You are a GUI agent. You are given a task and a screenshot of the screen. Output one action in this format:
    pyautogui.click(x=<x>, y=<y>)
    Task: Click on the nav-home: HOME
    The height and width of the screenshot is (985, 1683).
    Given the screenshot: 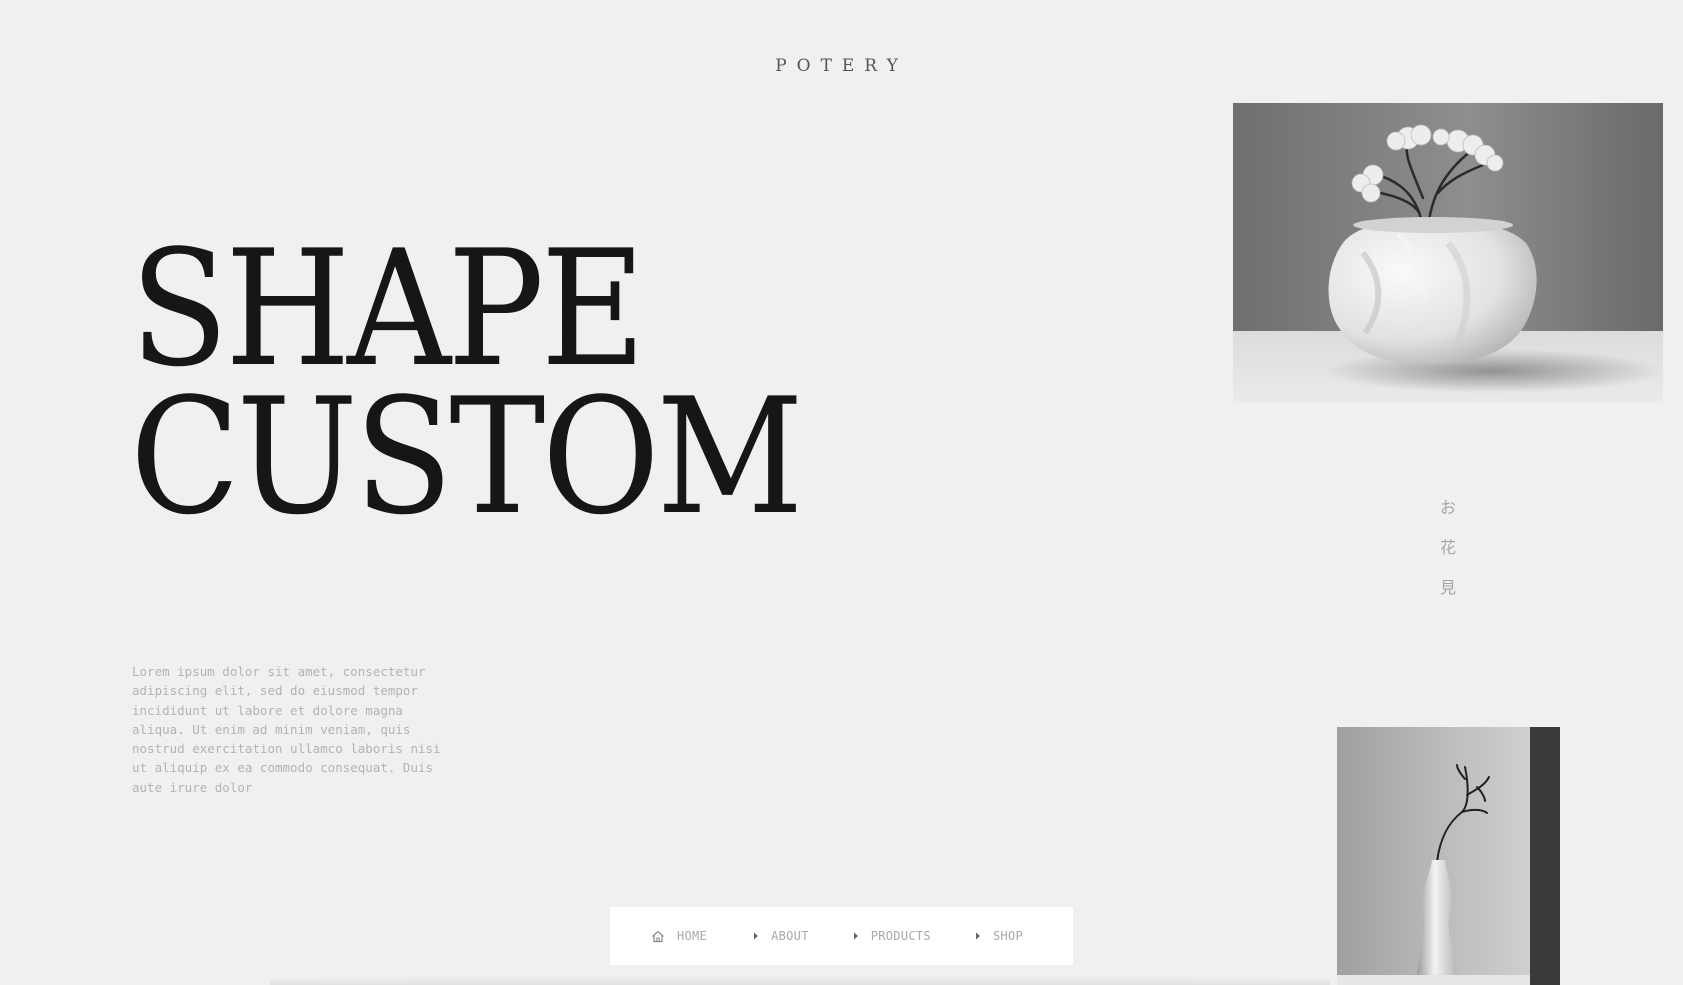 What is the action you would take?
    pyautogui.click(x=679, y=936)
    